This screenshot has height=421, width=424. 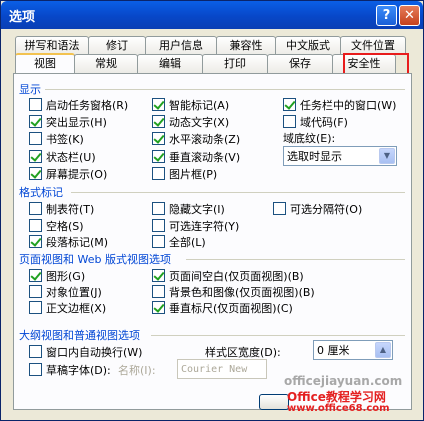 I want to click on checkbox-label: 隐藏文字(I), so click(x=197, y=209).